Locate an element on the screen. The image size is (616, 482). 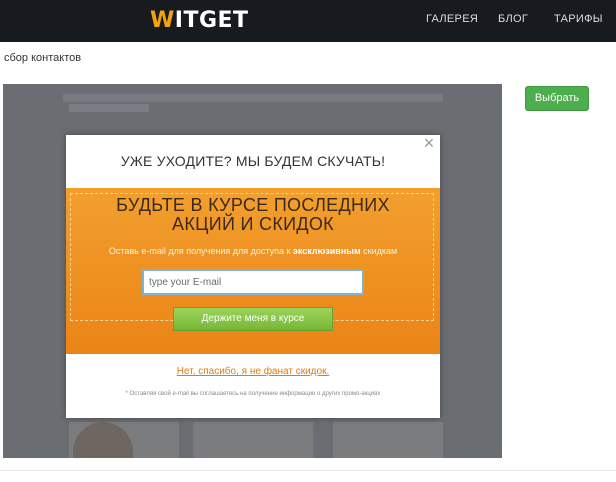
offer-title: БУДЬТЕ В КУРСЕ ПОСЛЕДНИХ АКЦИЙ И СКИДОК is located at coordinates (253, 215).